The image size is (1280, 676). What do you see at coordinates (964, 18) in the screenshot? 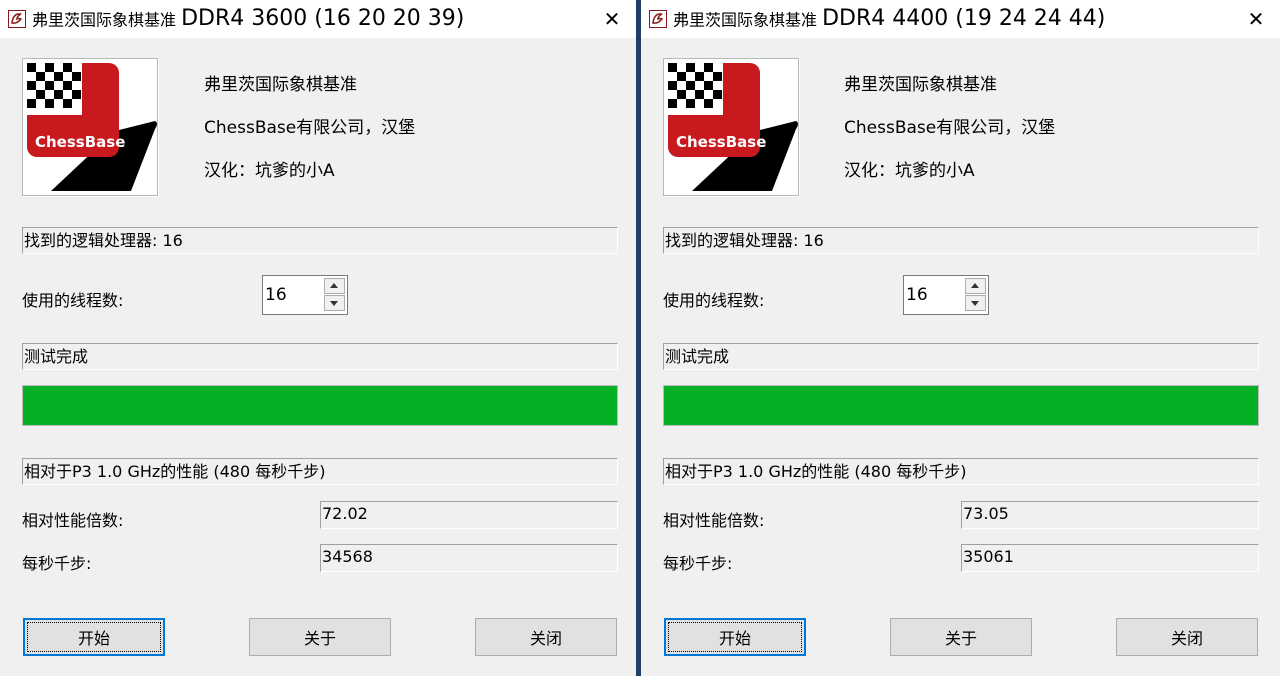
I see `window-title-main: DDR4 4400 (19 24 24 44)` at bounding box center [964, 18].